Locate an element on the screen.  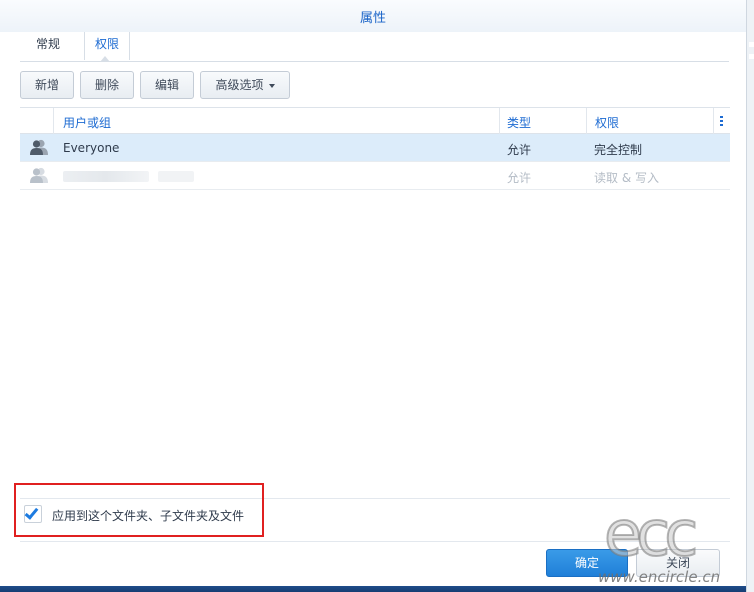
column-header-user-or-group: 用户或组 is located at coordinates (87, 122).